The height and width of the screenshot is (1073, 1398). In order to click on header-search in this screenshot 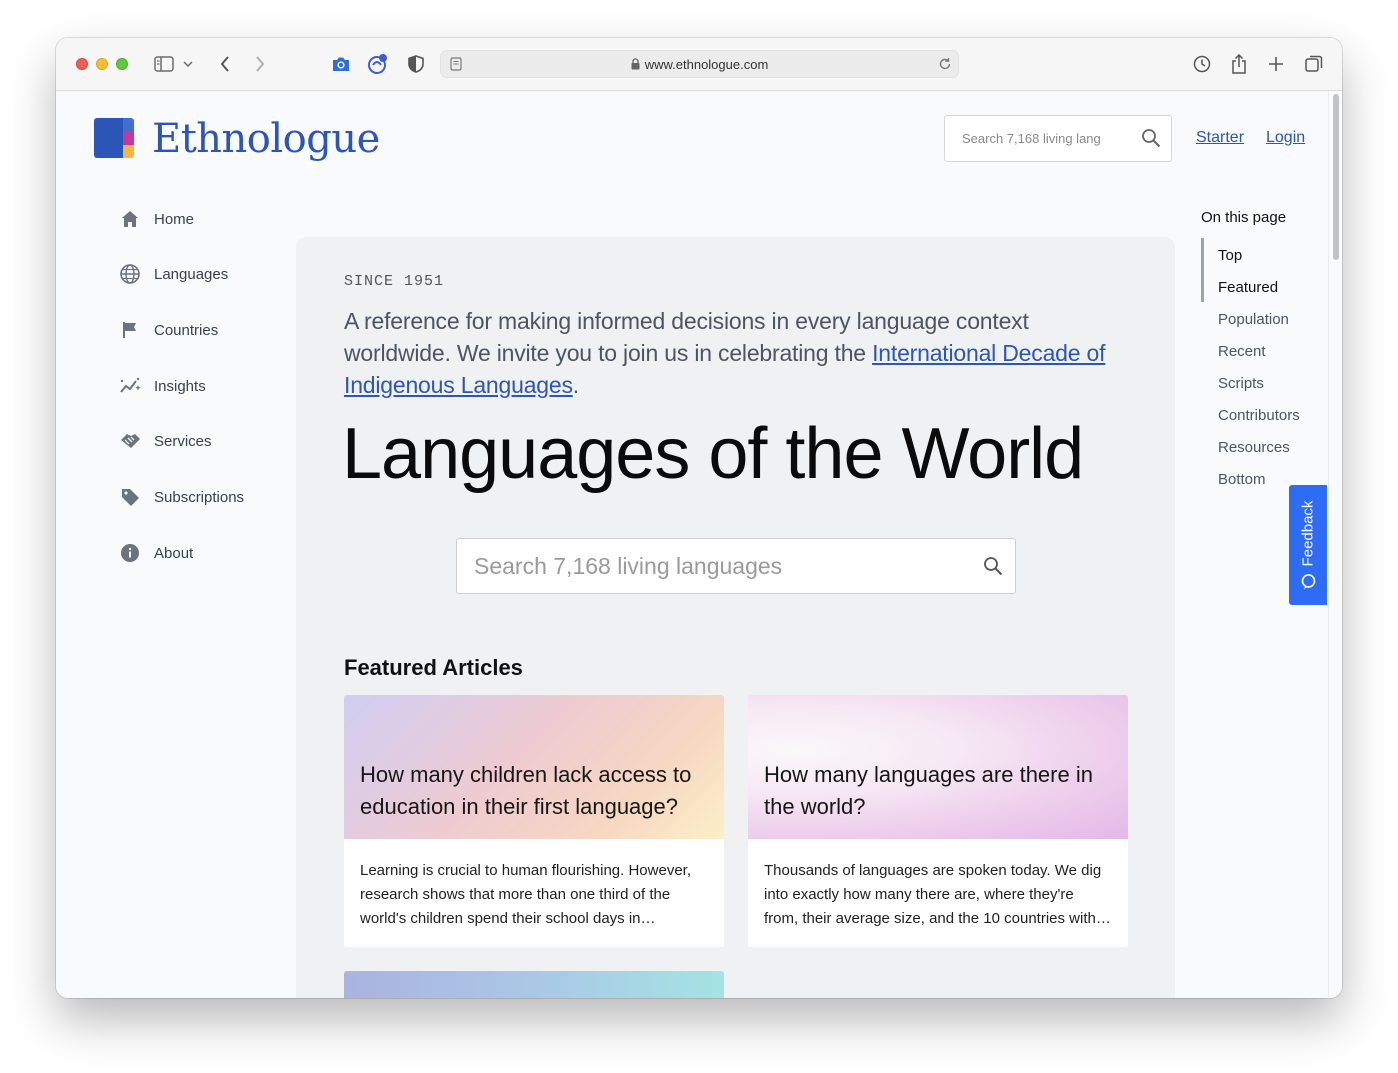, I will do `click(1058, 138)`.